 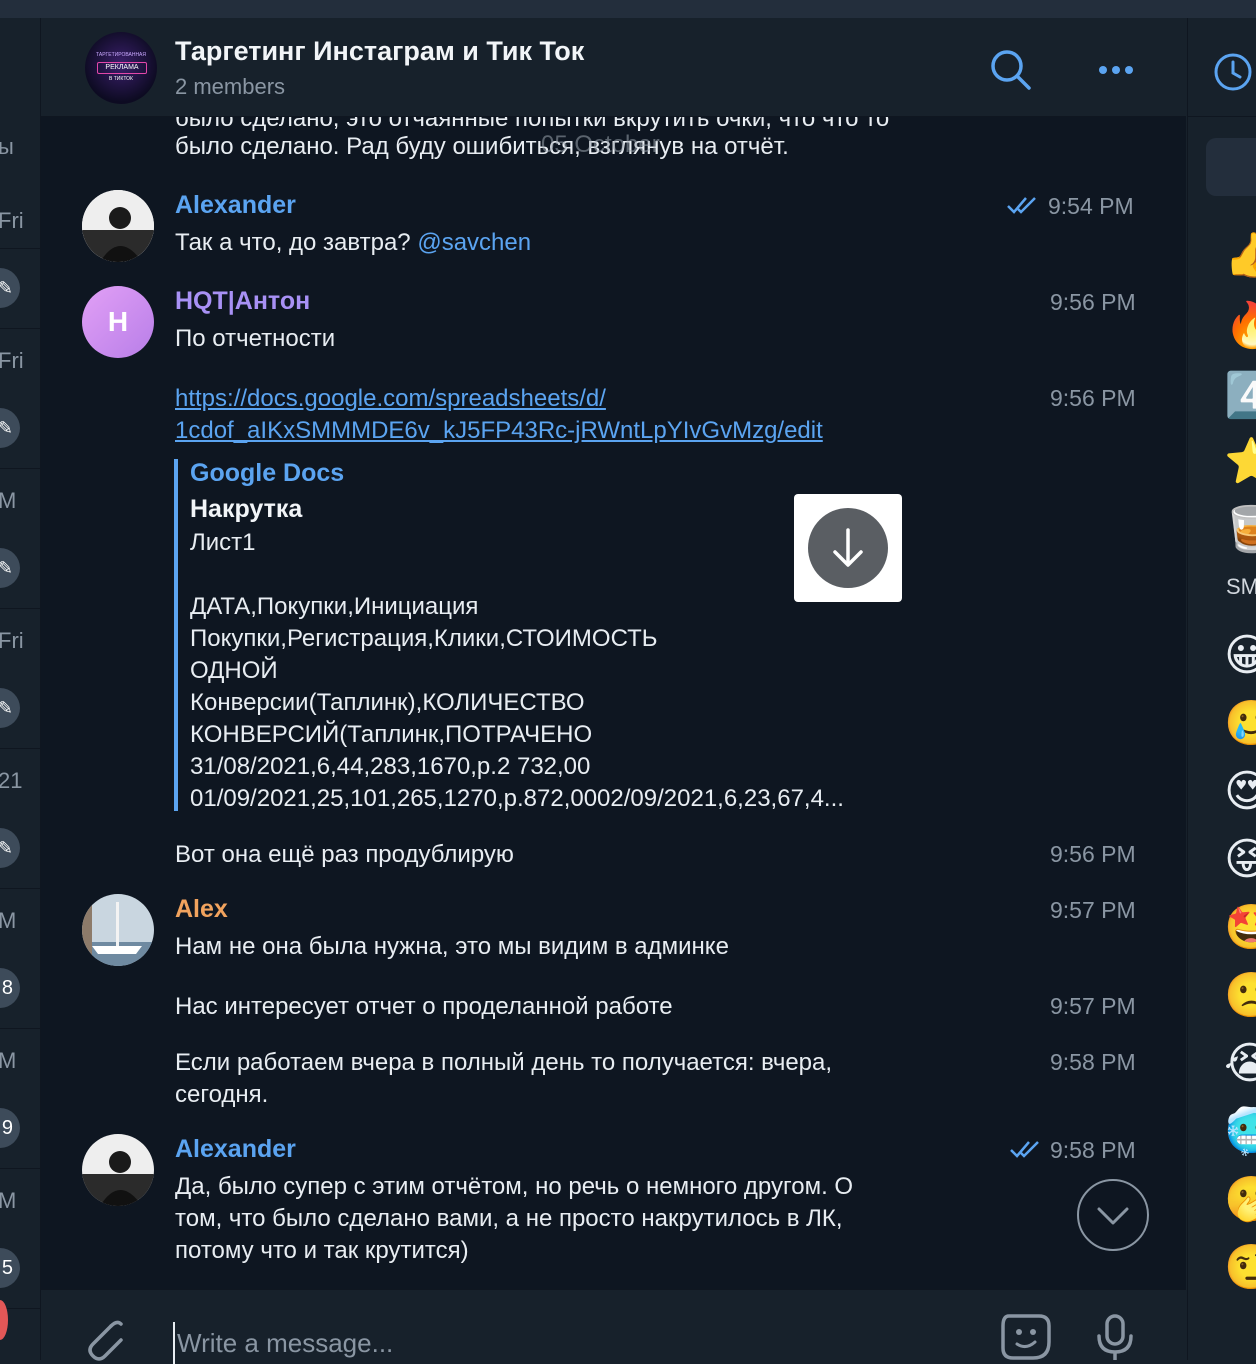 I want to click on search-icon, so click(x=1011, y=70).